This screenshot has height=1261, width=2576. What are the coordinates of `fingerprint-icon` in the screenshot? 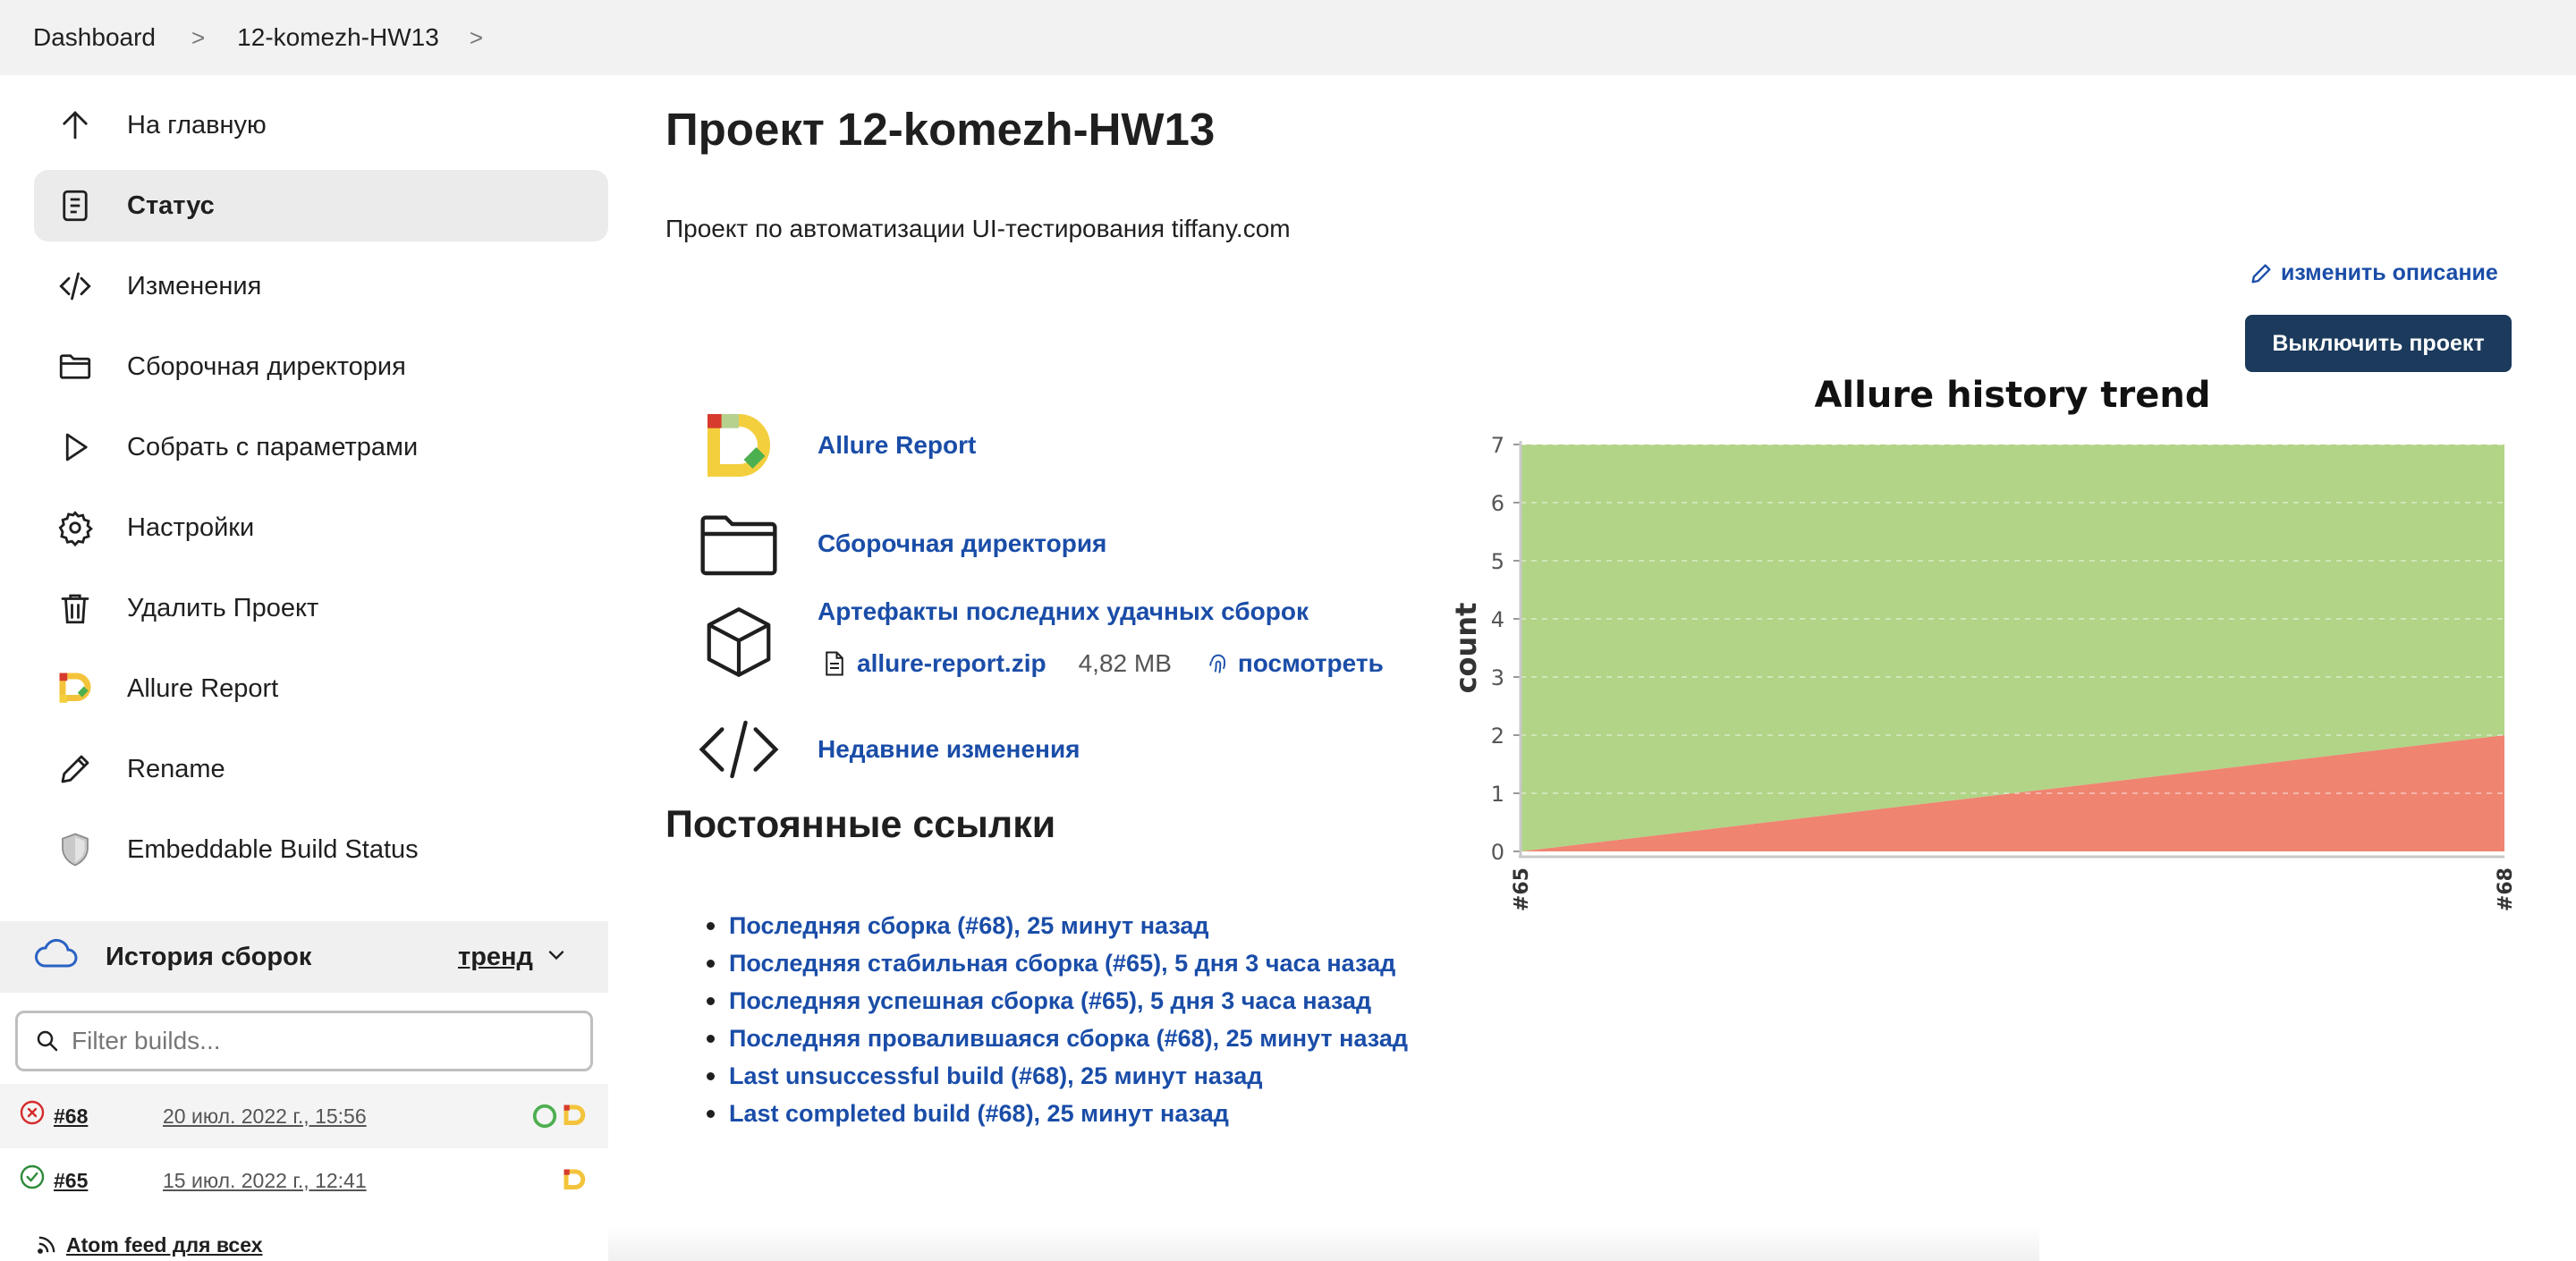 It's located at (1216, 663).